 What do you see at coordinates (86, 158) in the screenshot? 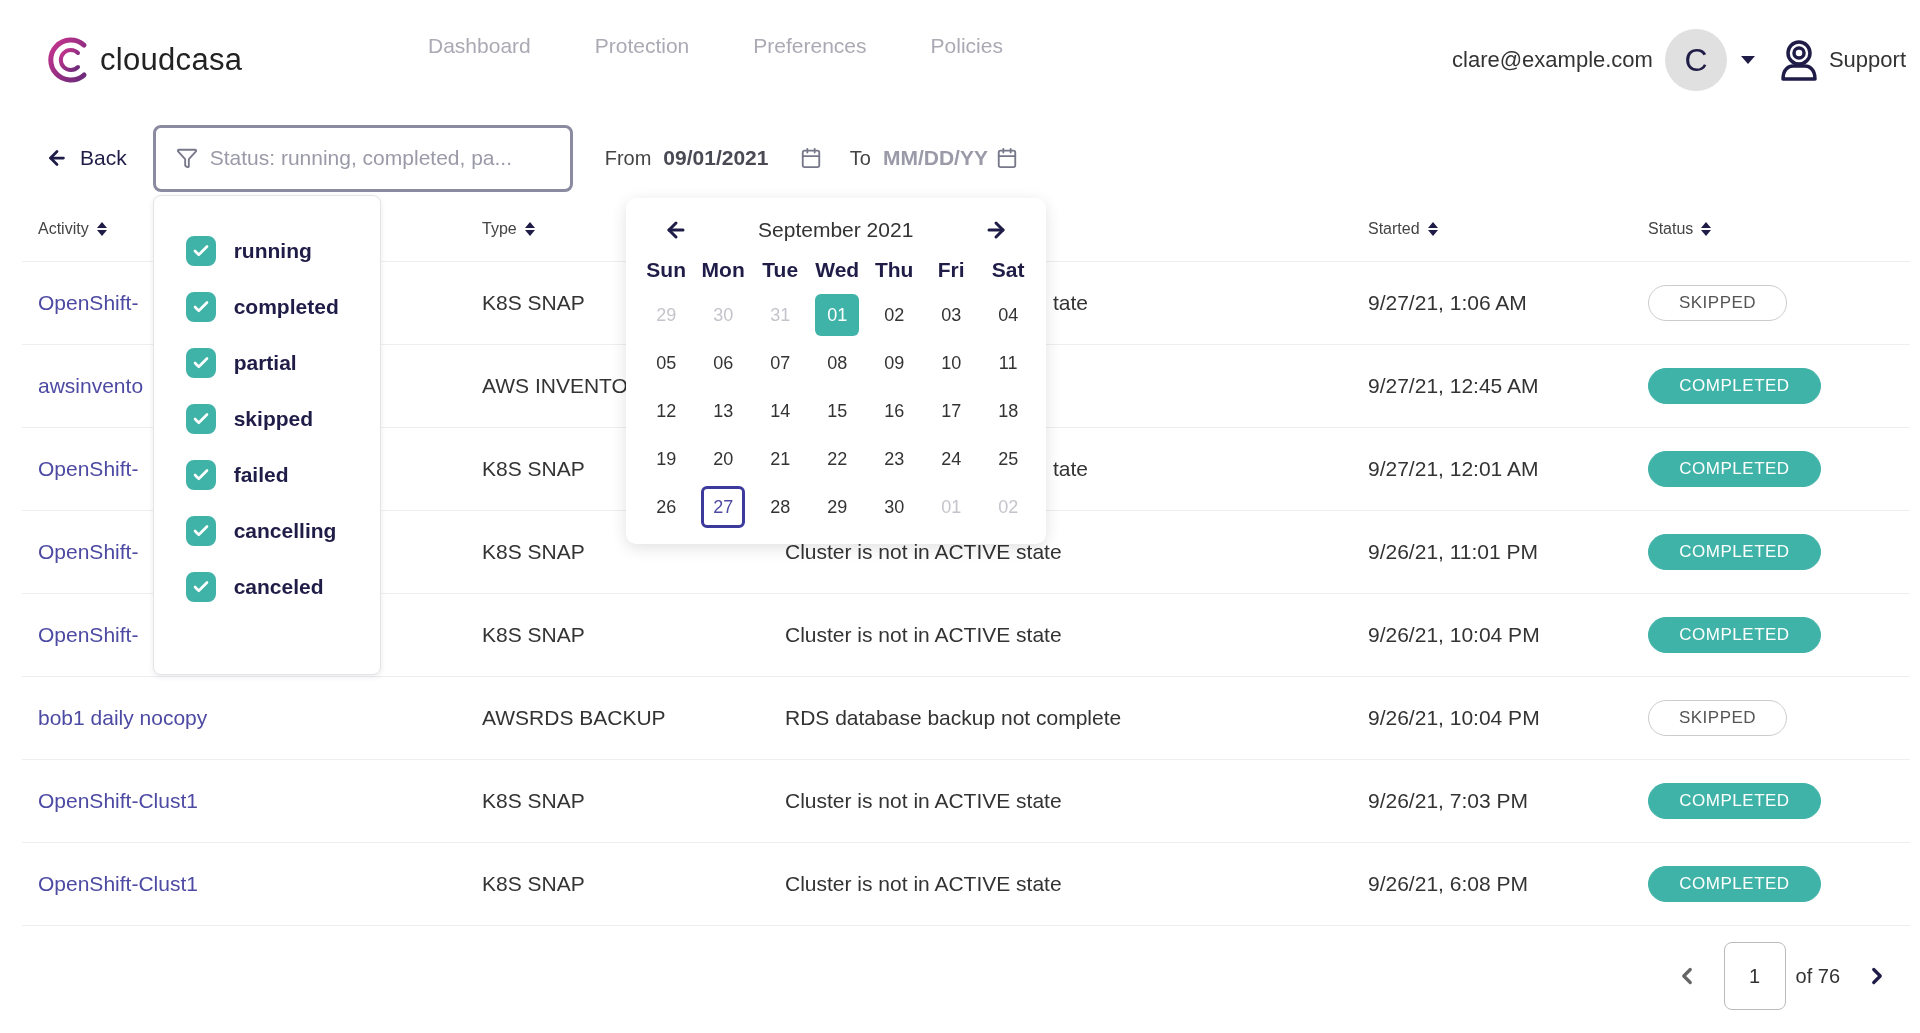
I see `back-button: Back` at bounding box center [86, 158].